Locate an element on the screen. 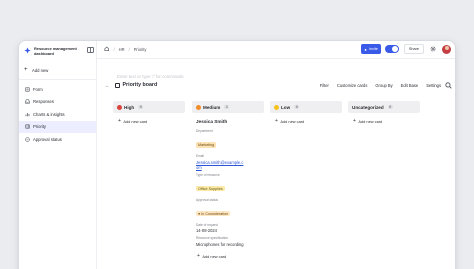 Image resolution: width=474 pixels, height=269 pixels. arrow-left-icon: ← is located at coordinates (107, 85).